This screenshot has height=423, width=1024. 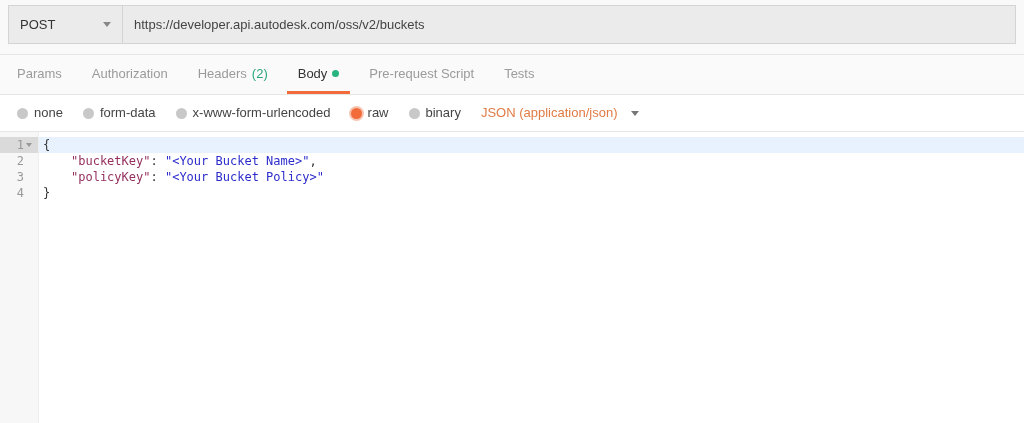 What do you see at coordinates (29, 145) in the screenshot?
I see `fold-caret-icon` at bounding box center [29, 145].